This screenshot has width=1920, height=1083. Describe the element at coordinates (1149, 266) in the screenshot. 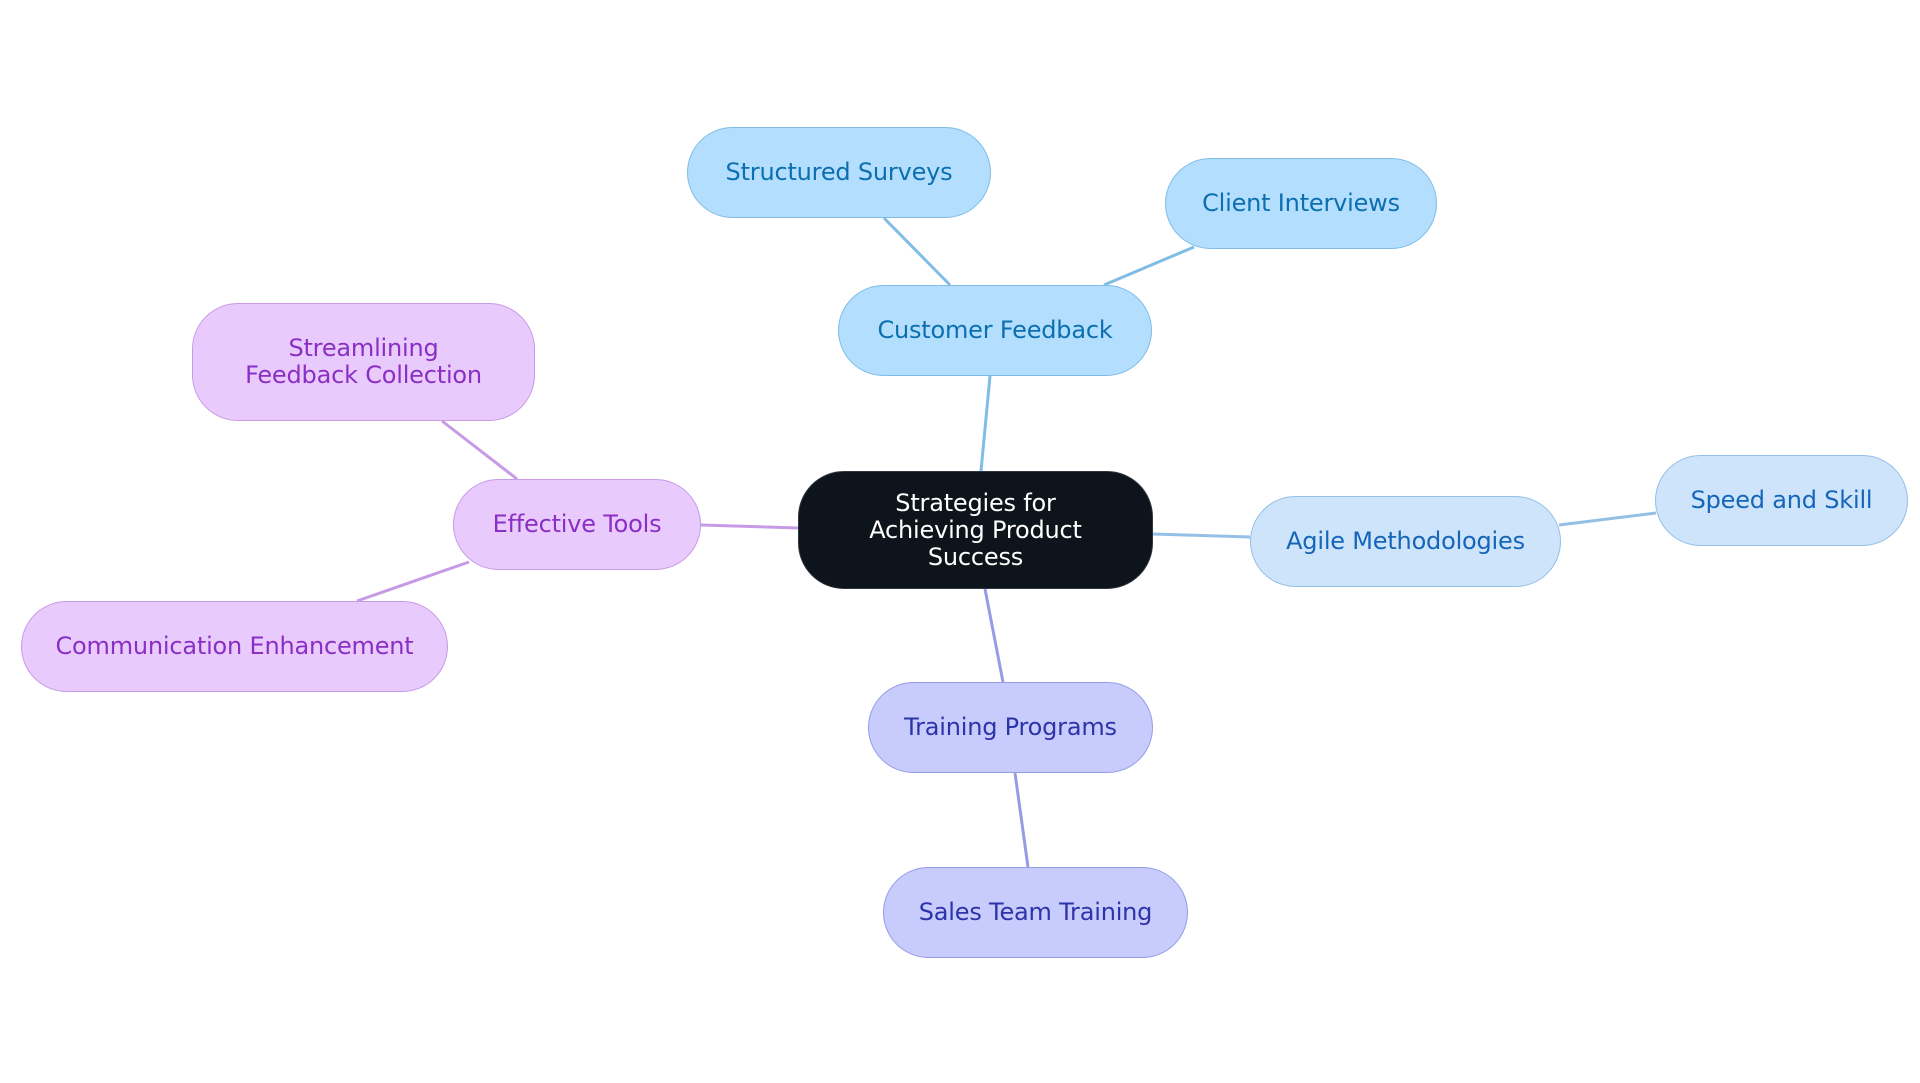

I see `edge-customer-feedback-client-interviews` at that location.